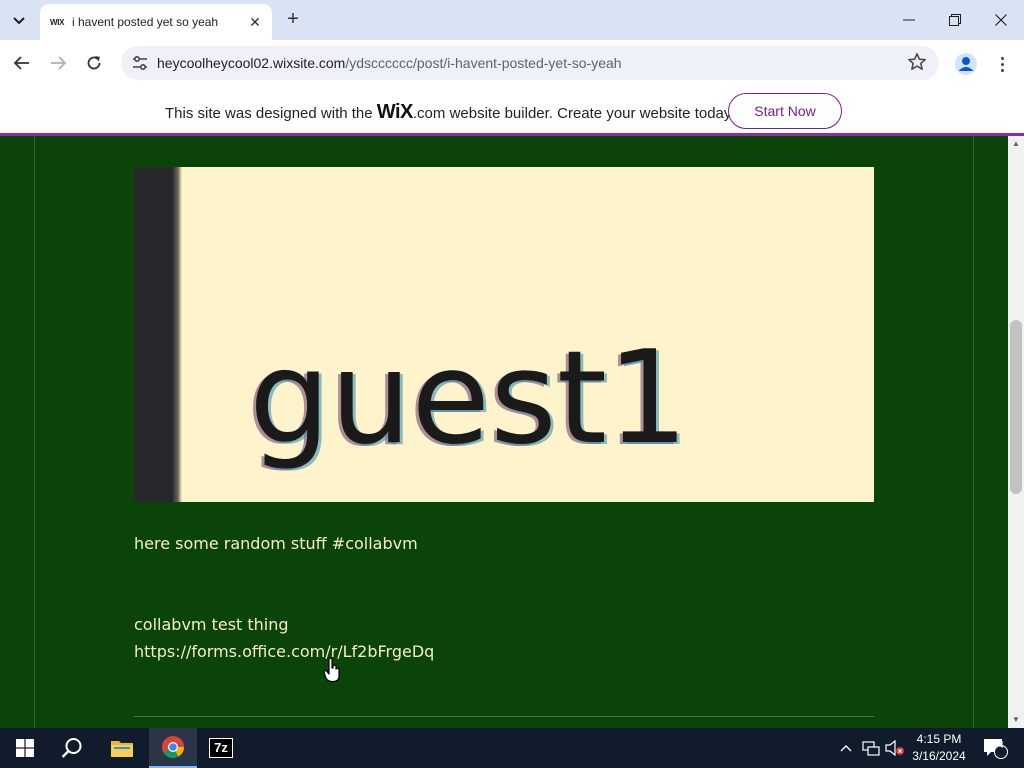  What do you see at coordinates (1016, 719) in the screenshot?
I see `scroll-down-arrow-icon: ▼` at bounding box center [1016, 719].